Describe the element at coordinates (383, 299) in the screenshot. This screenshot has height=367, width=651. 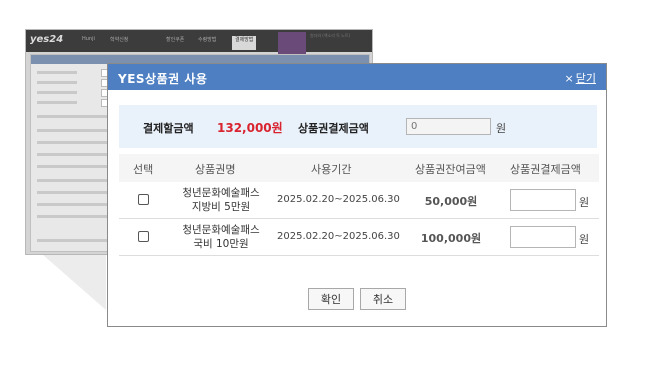
I see `cancel-button: 취소` at that location.